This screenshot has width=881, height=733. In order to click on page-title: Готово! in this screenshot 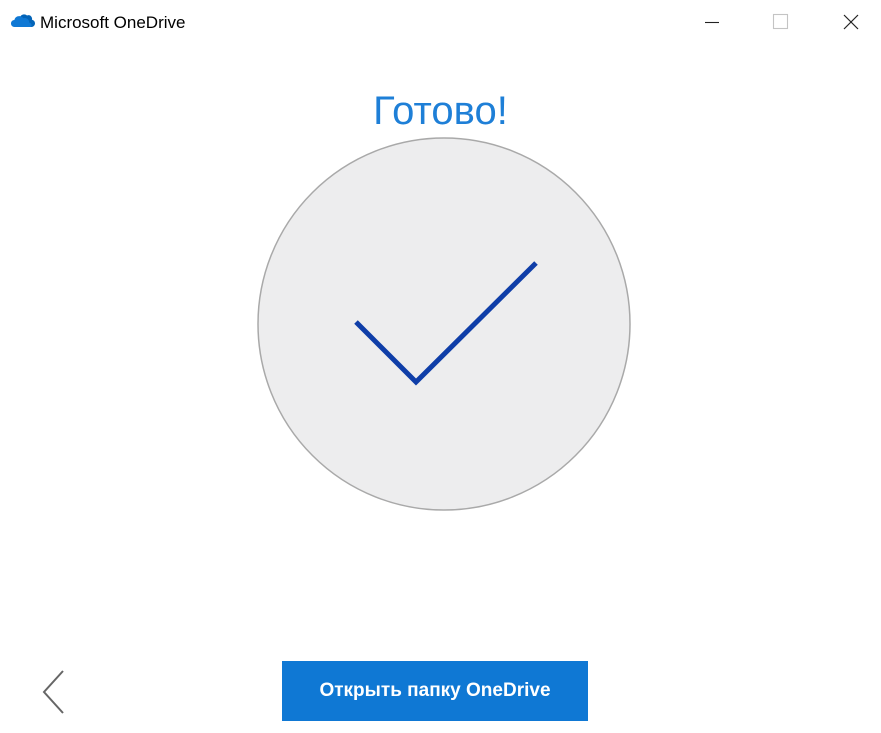, I will do `click(440, 110)`.